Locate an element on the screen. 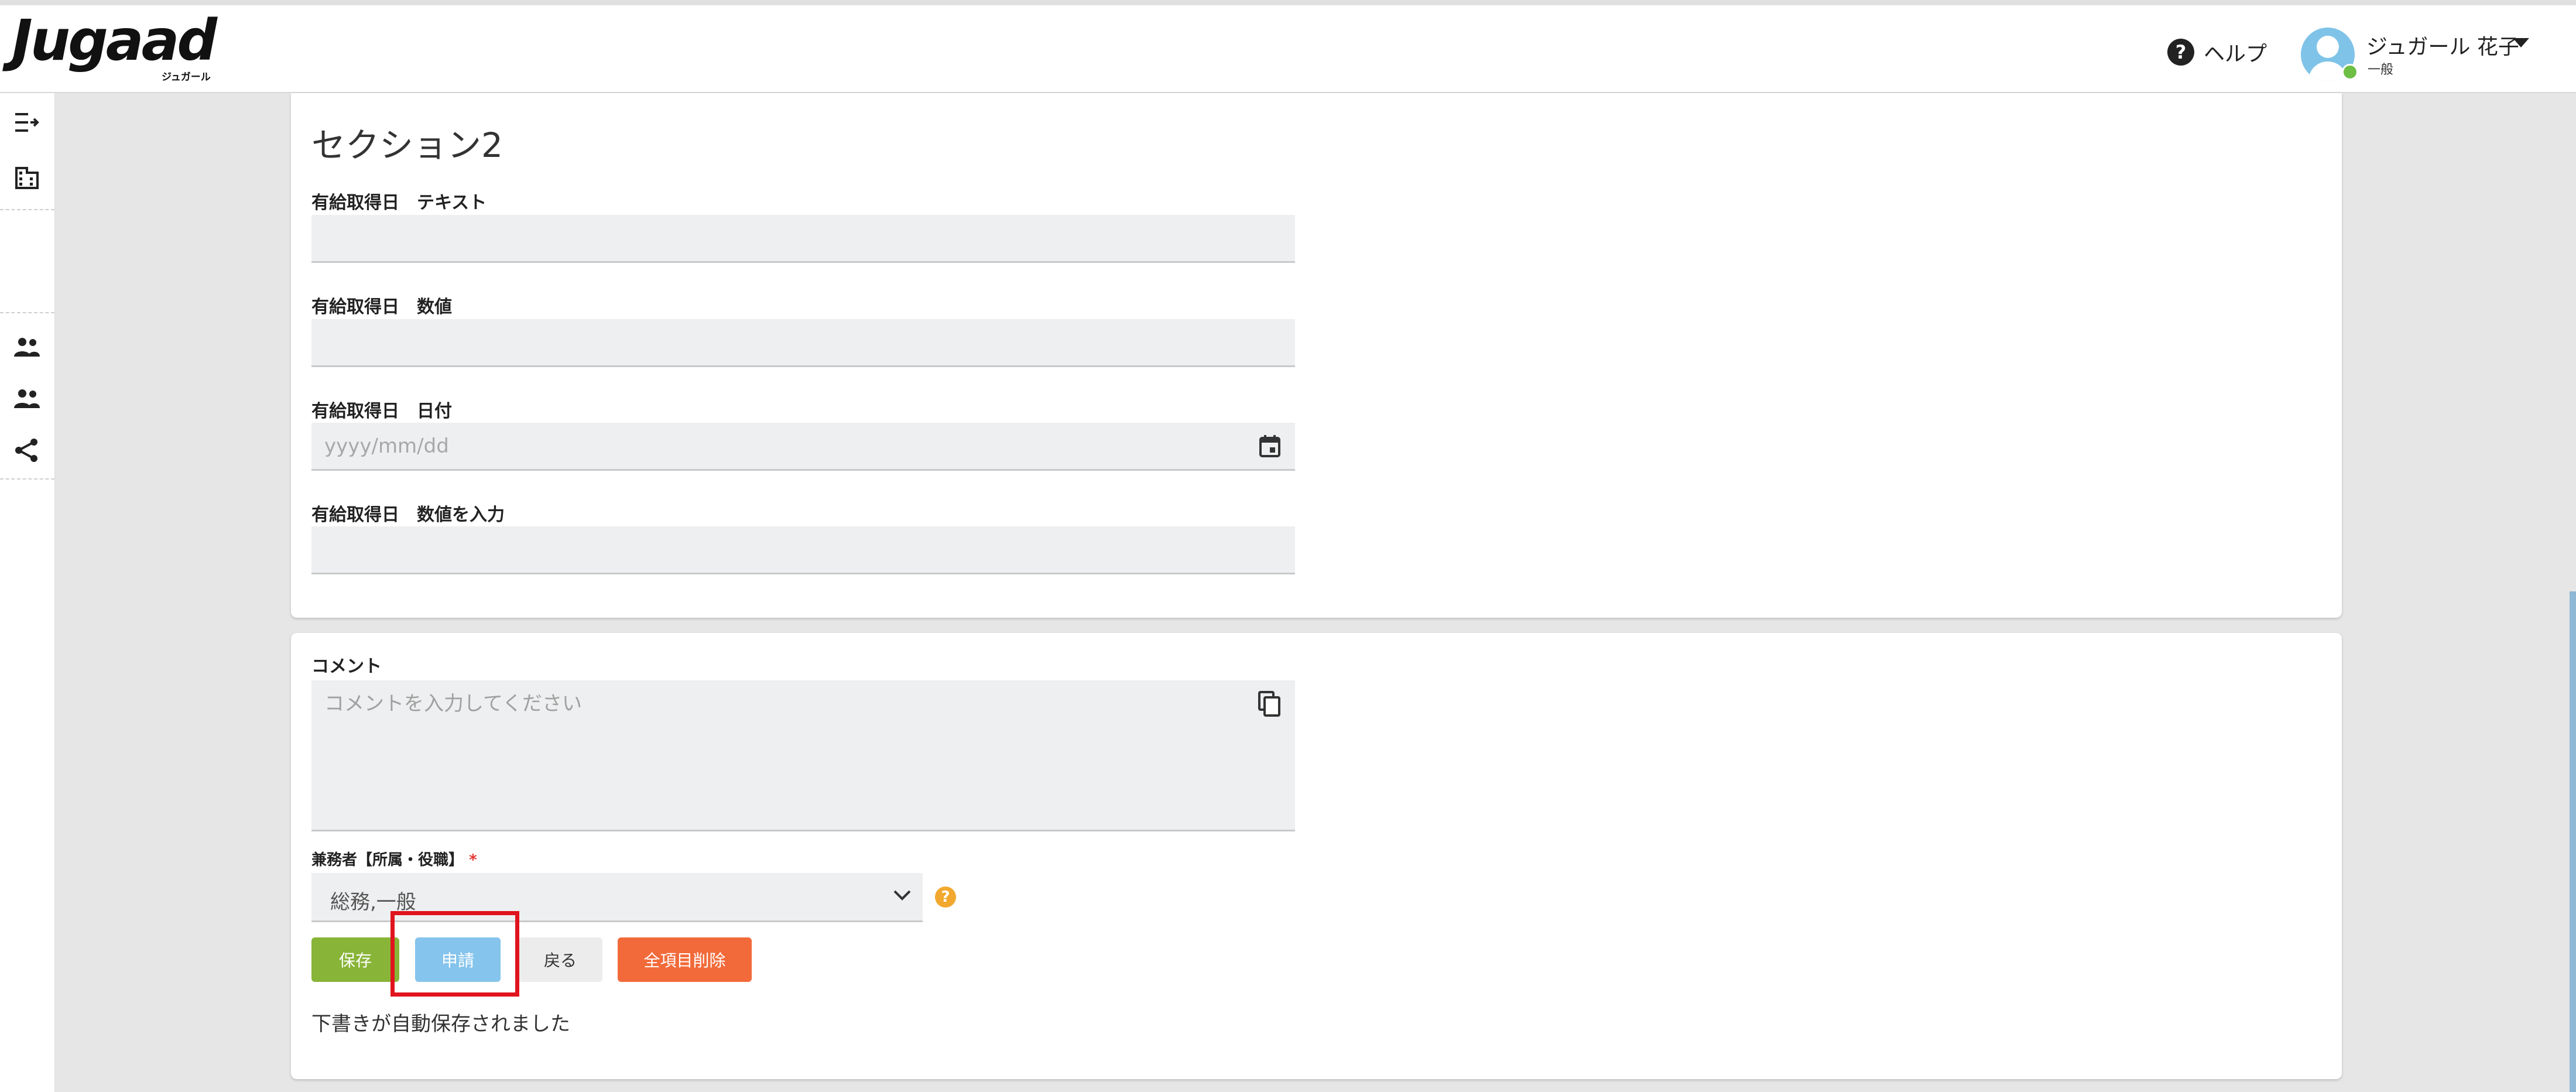 Image resolution: width=2576 pixels, height=1092 pixels. date-placeholder: yyyy/mm/dd is located at coordinates (386, 446).